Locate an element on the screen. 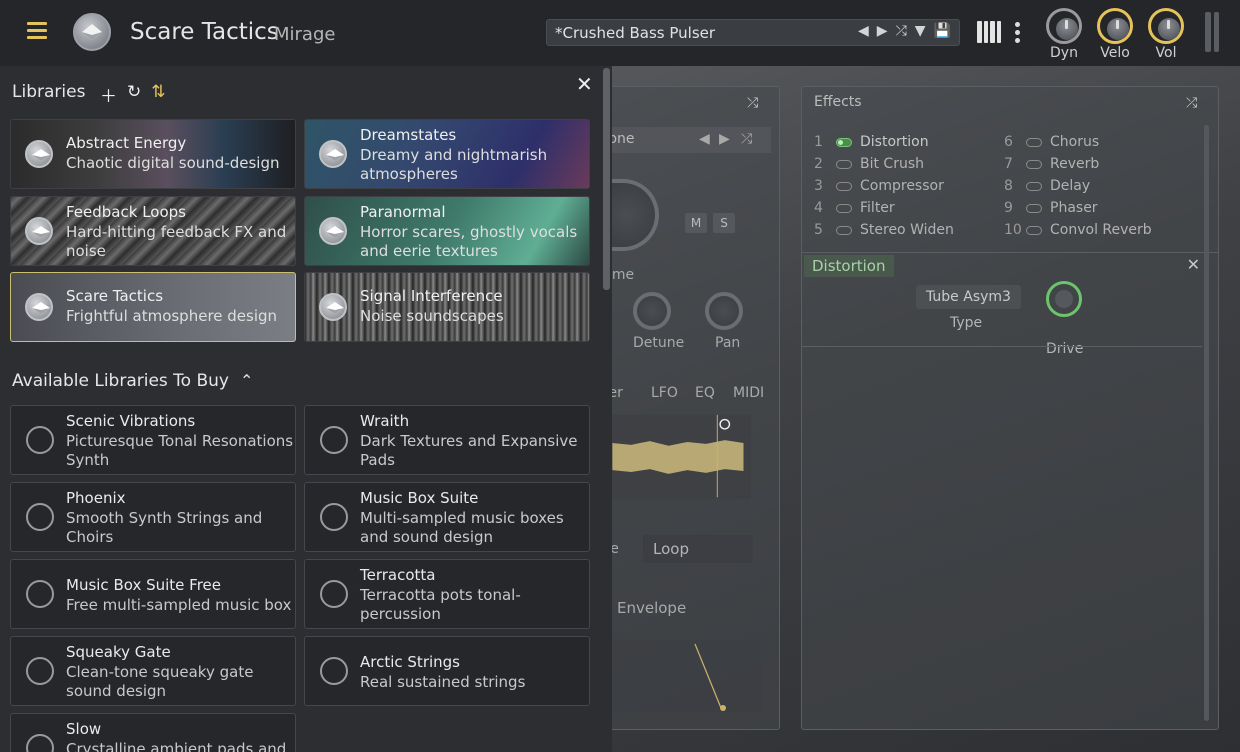 Image resolution: width=1240 pixels, height=752 pixels. buy-card-arctic-strings: Arctic Strings Real sustained strings is located at coordinates (447, 671).